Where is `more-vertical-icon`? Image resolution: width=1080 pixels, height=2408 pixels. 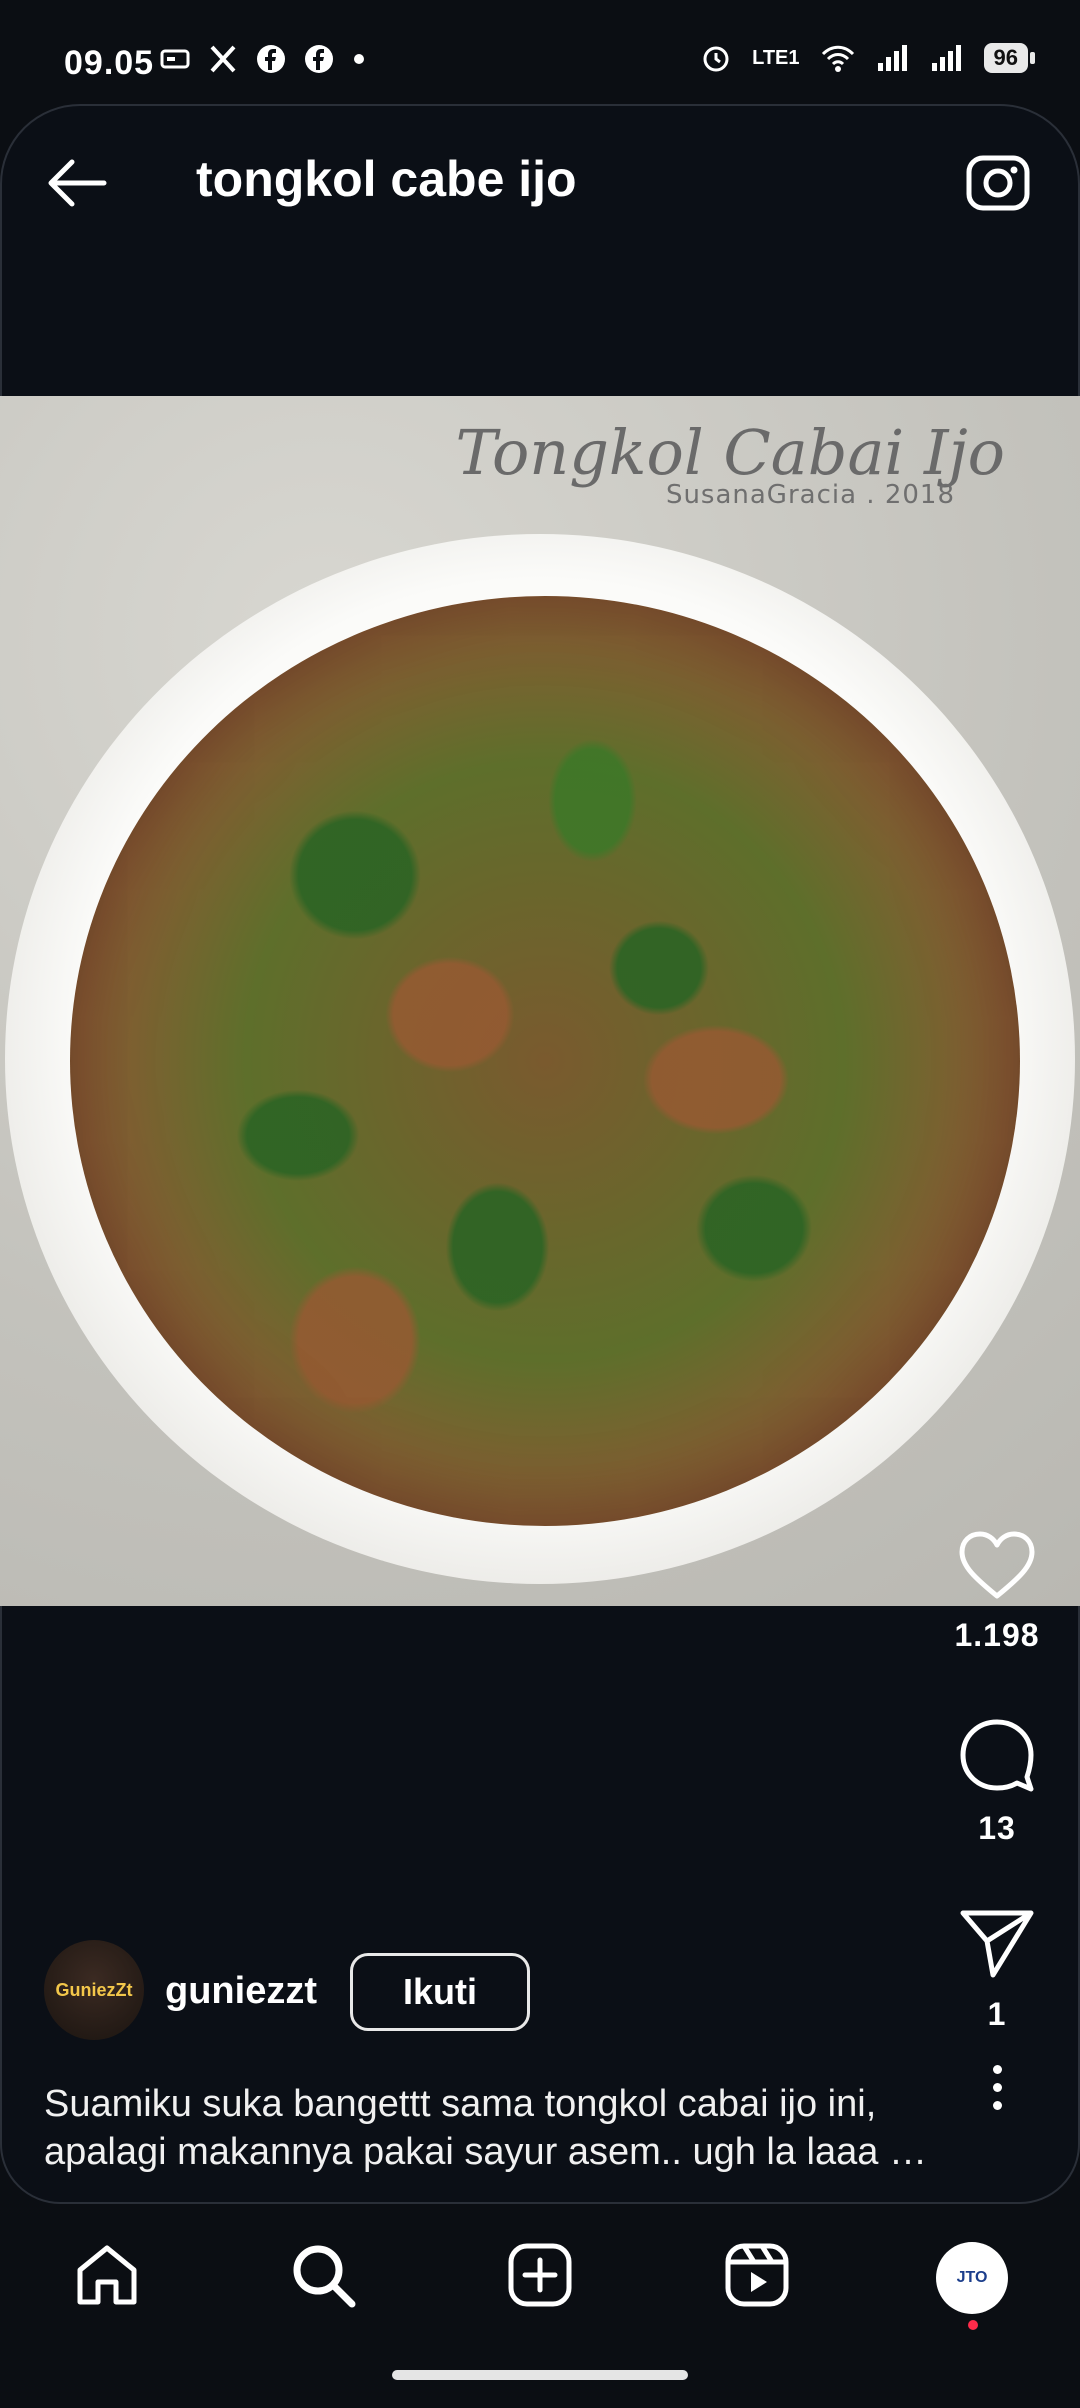
more-vertical-icon is located at coordinates (997, 2087).